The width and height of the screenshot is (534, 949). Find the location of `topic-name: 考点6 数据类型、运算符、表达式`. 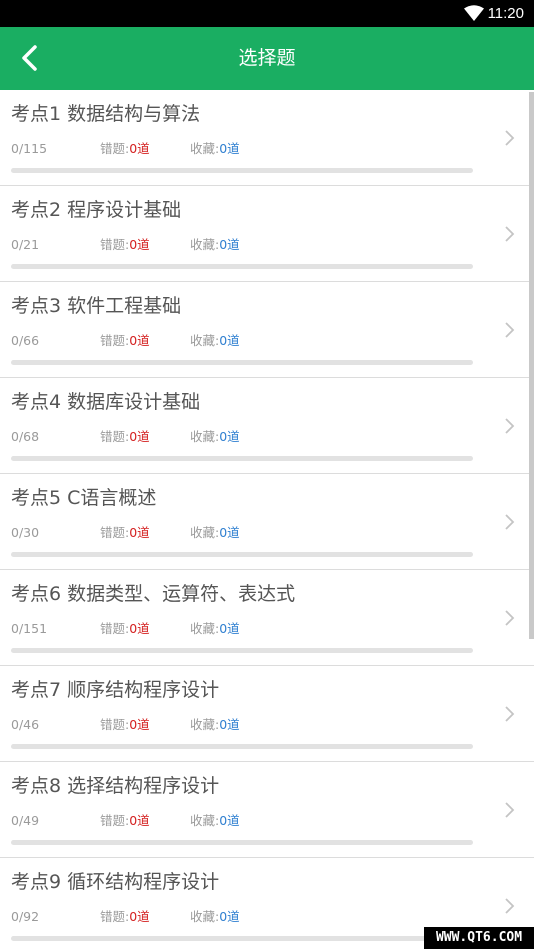

topic-name: 考点6 数据类型、运算符、表达式 is located at coordinates (153, 594).